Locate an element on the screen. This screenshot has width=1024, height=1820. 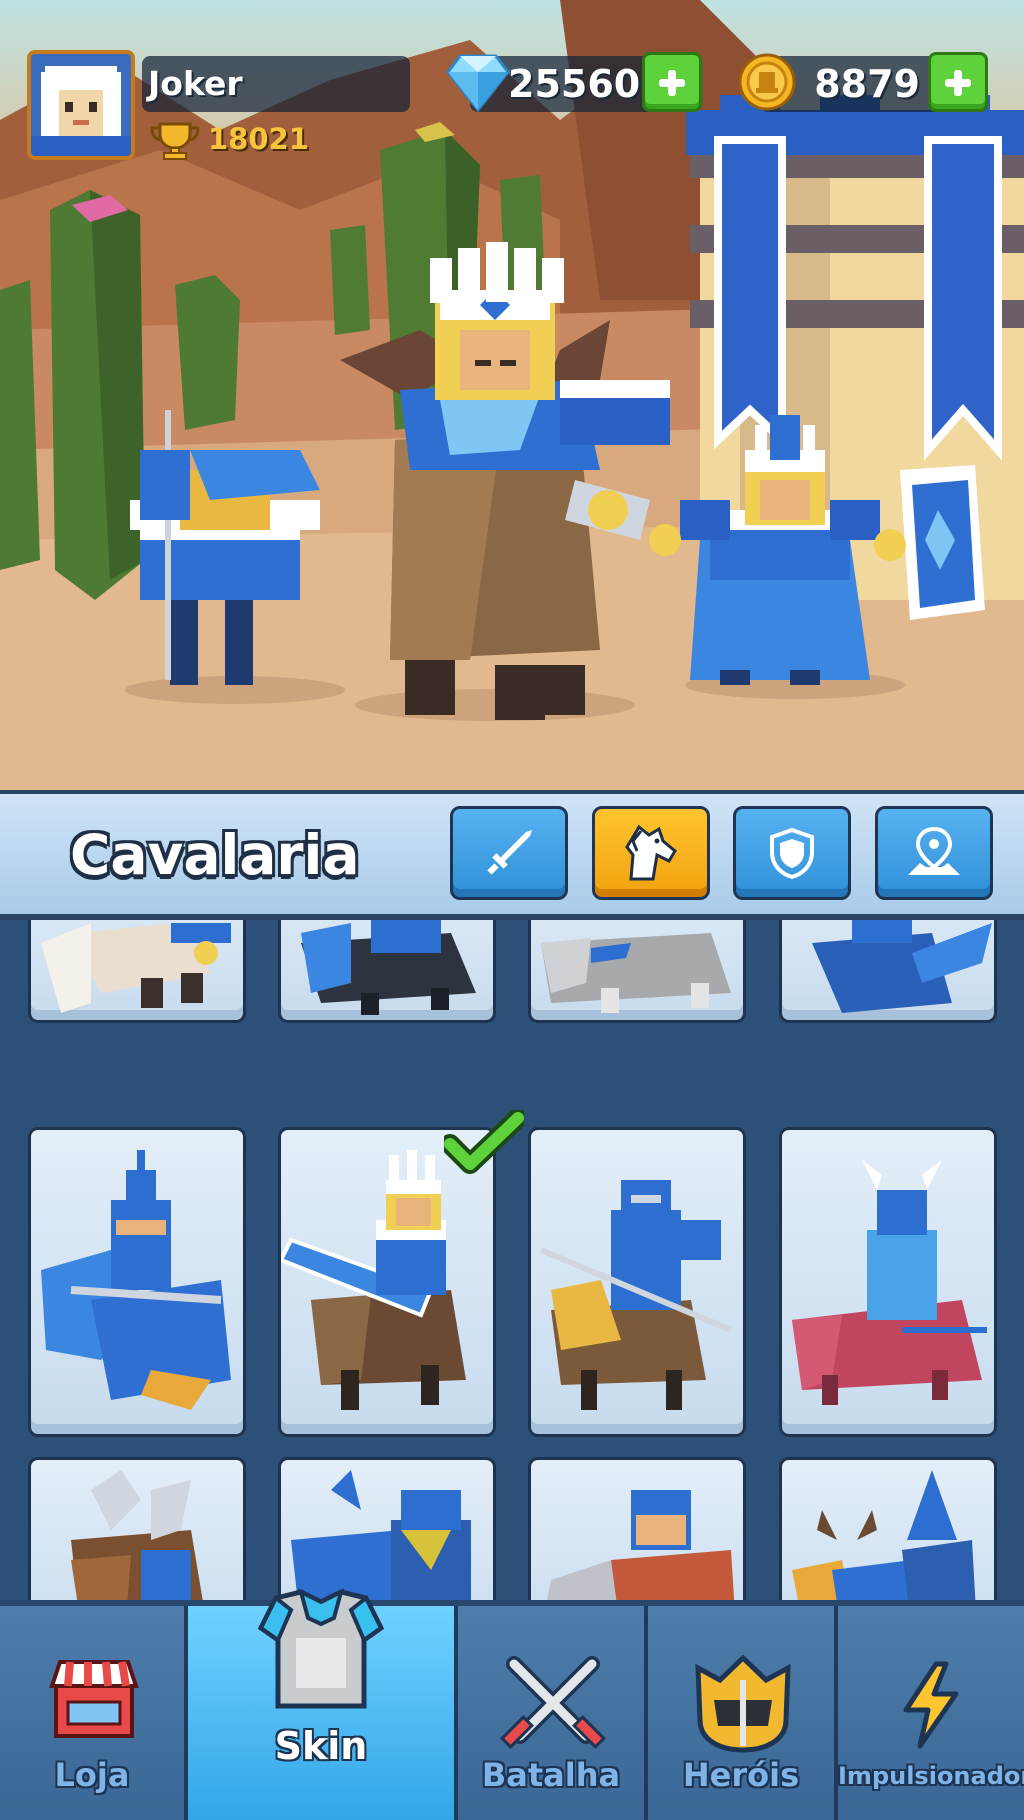
nav-heroes-label: Heróis is located at coordinates (741, 1775).